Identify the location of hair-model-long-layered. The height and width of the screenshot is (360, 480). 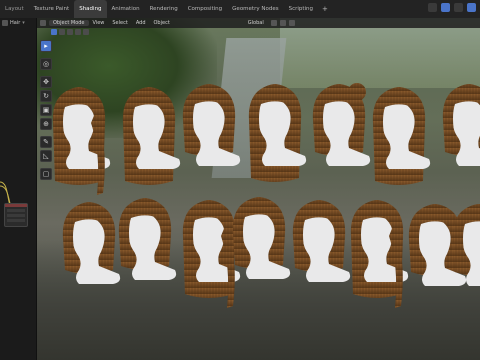
(277, 133).